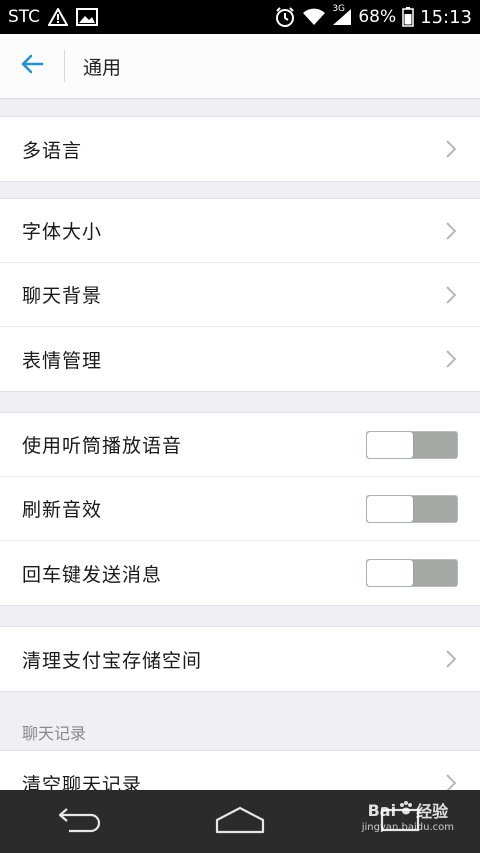 Image resolution: width=480 pixels, height=853 pixels. I want to click on wifi-icon, so click(314, 17).